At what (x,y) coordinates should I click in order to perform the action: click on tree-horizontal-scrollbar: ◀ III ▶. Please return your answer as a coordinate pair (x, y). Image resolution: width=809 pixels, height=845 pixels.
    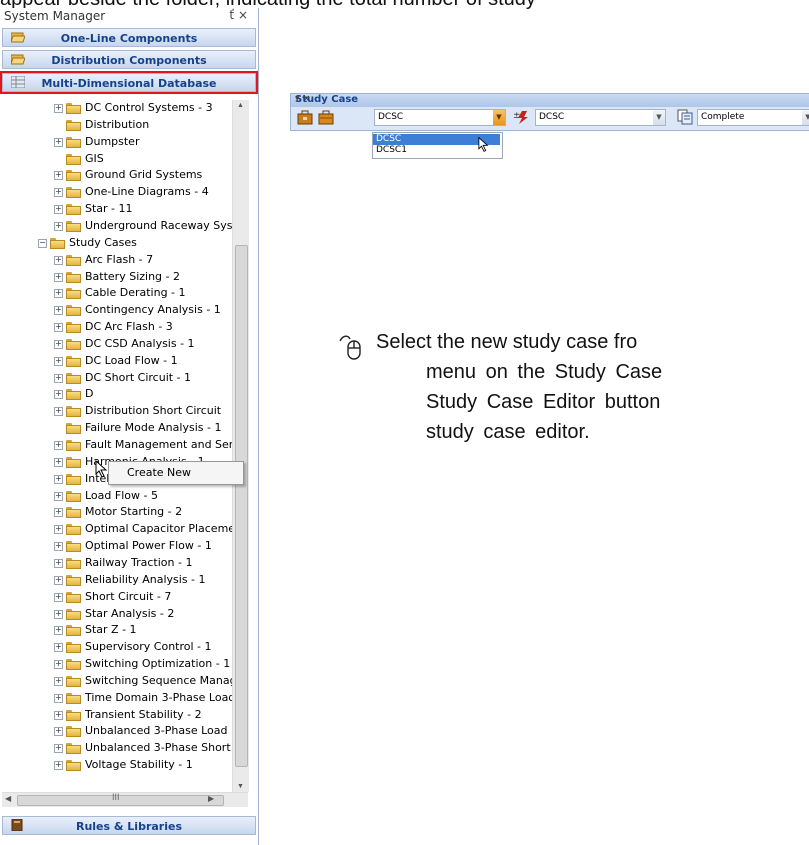
    Looking at the image, I should click on (125, 799).